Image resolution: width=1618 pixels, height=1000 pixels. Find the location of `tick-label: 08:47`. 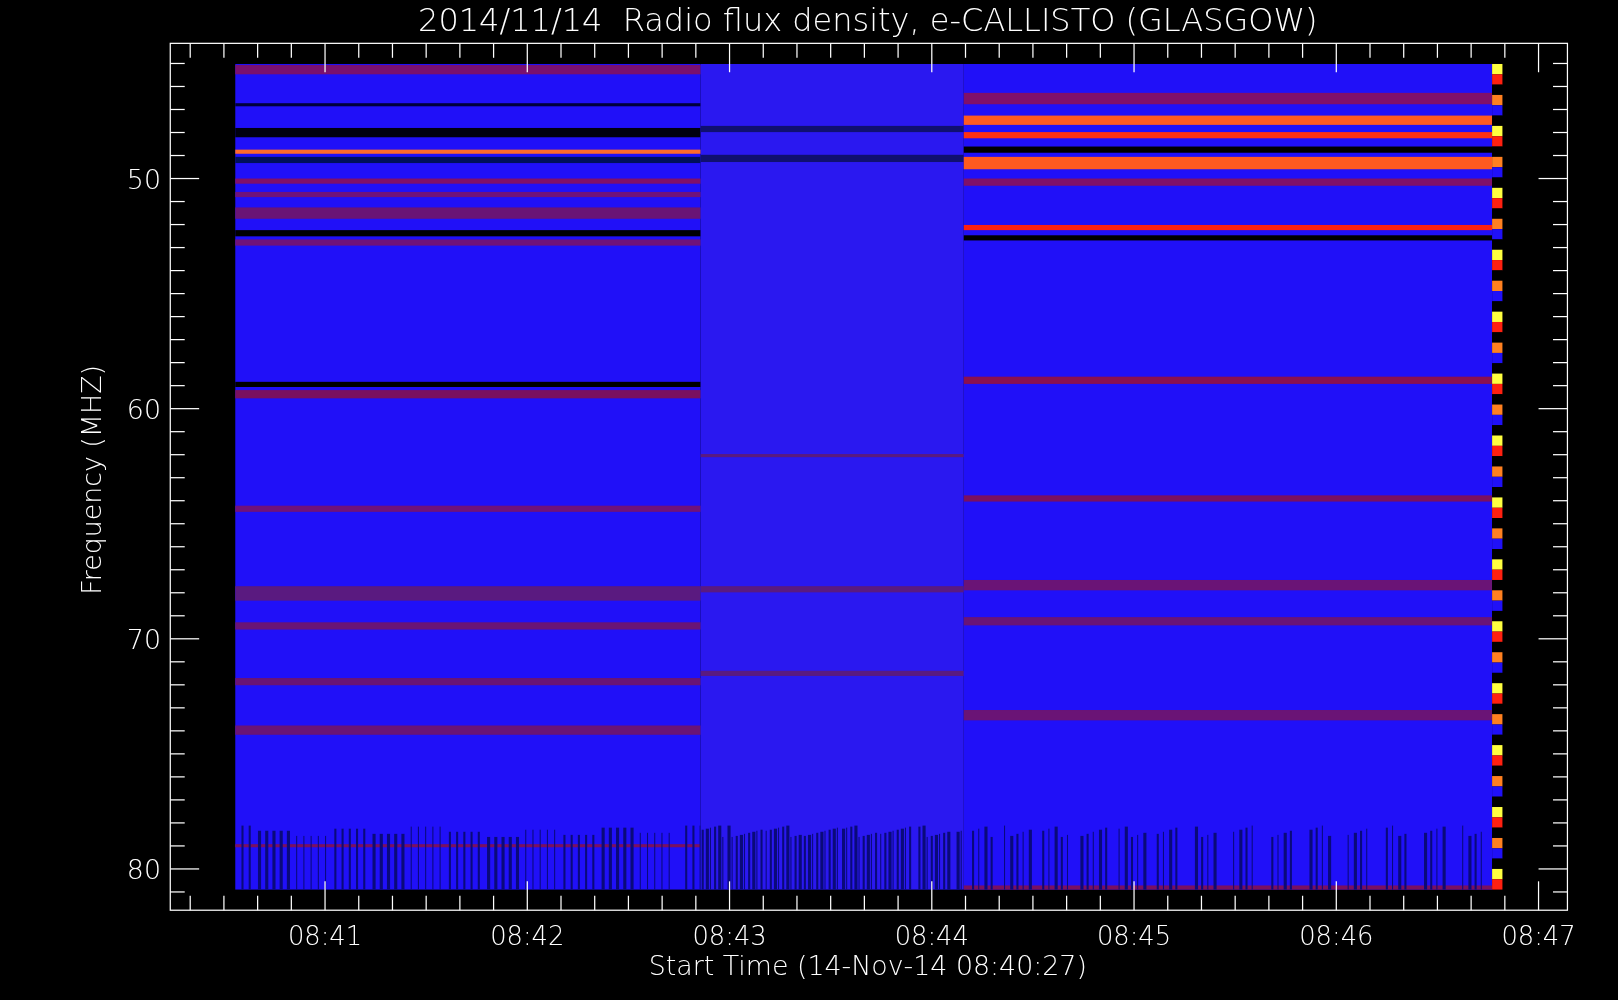

tick-label: 08:47 is located at coordinates (1538, 936).